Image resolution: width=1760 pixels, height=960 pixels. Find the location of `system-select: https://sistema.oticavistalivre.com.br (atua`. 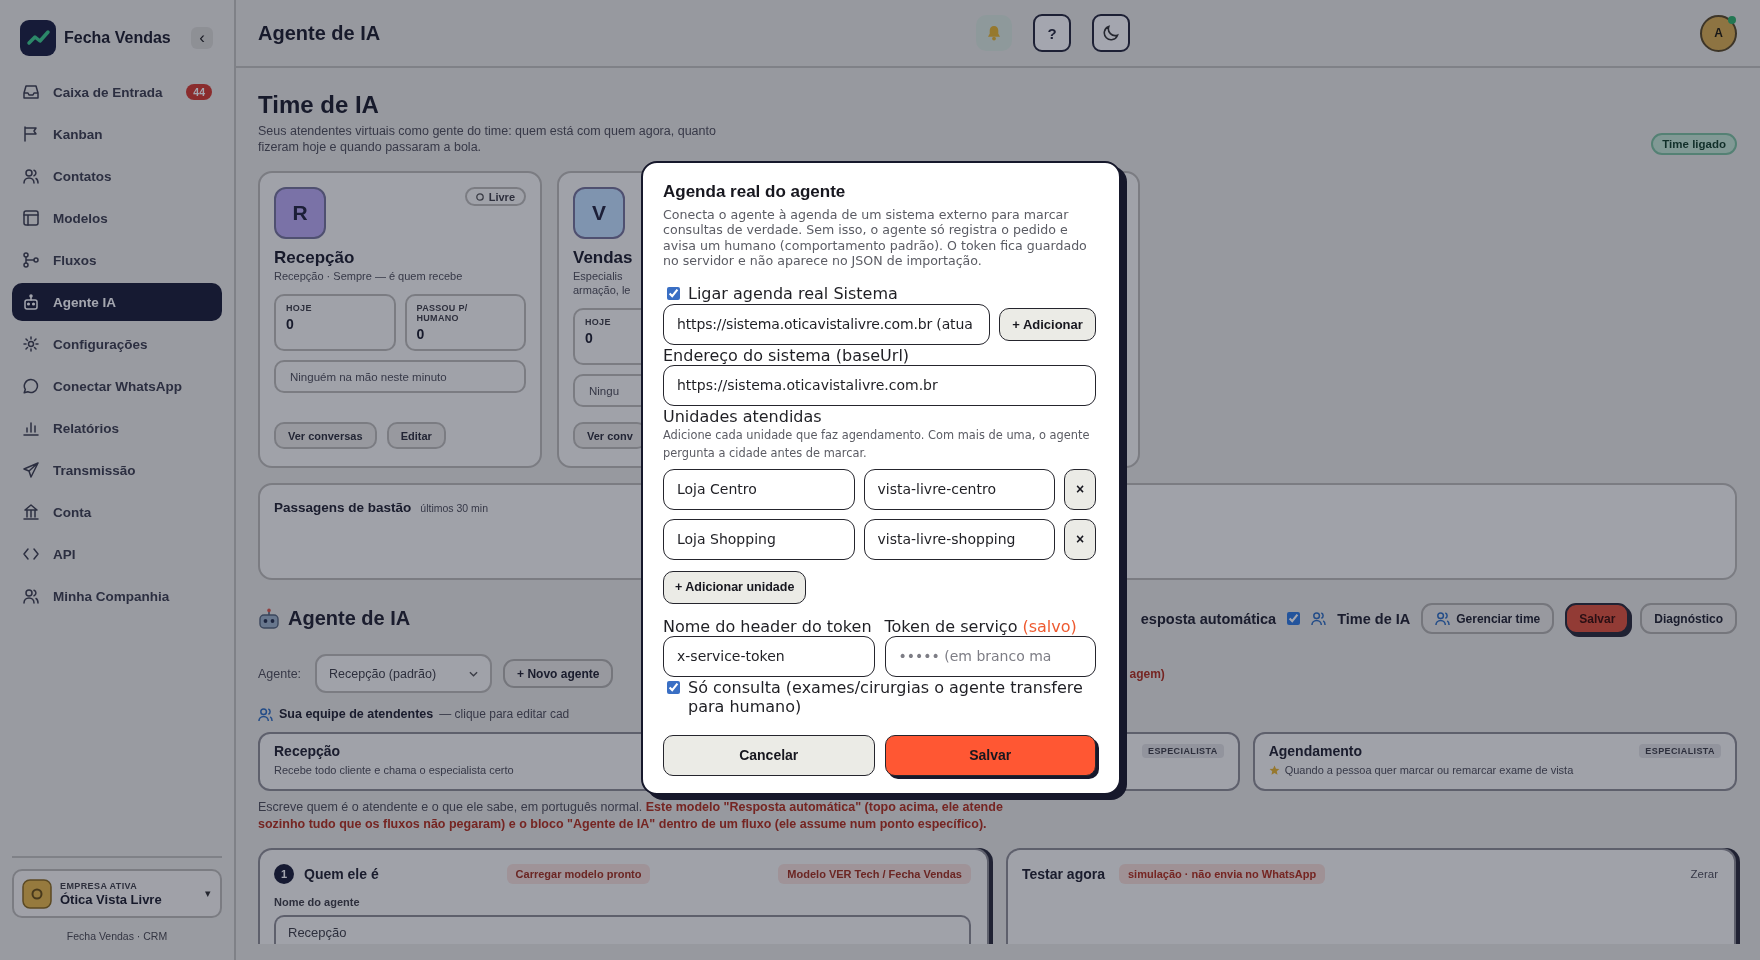

system-select: https://sistema.oticavistalivre.com.br (atua is located at coordinates (826, 324).